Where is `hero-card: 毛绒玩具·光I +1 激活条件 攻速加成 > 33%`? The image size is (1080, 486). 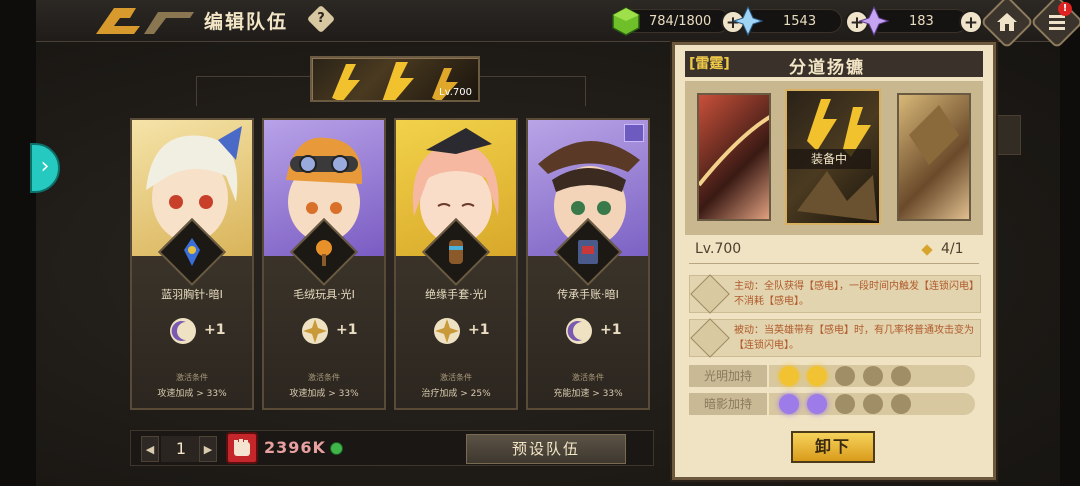
hero-card: 毛绒玩具·光I +1 激活条件 攻速加成 > 33% is located at coordinates (324, 264).